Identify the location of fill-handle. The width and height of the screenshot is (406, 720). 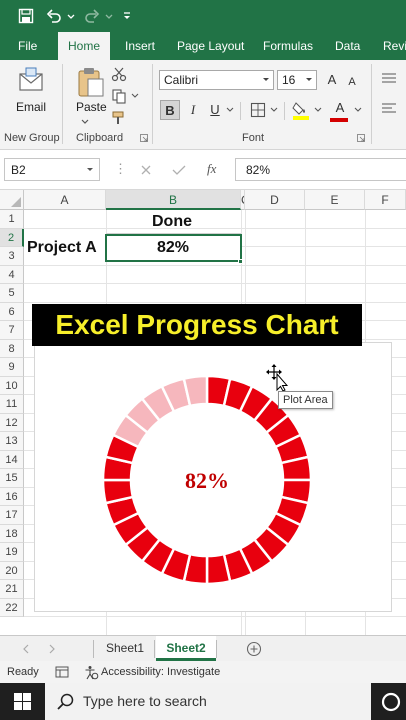
(240, 261).